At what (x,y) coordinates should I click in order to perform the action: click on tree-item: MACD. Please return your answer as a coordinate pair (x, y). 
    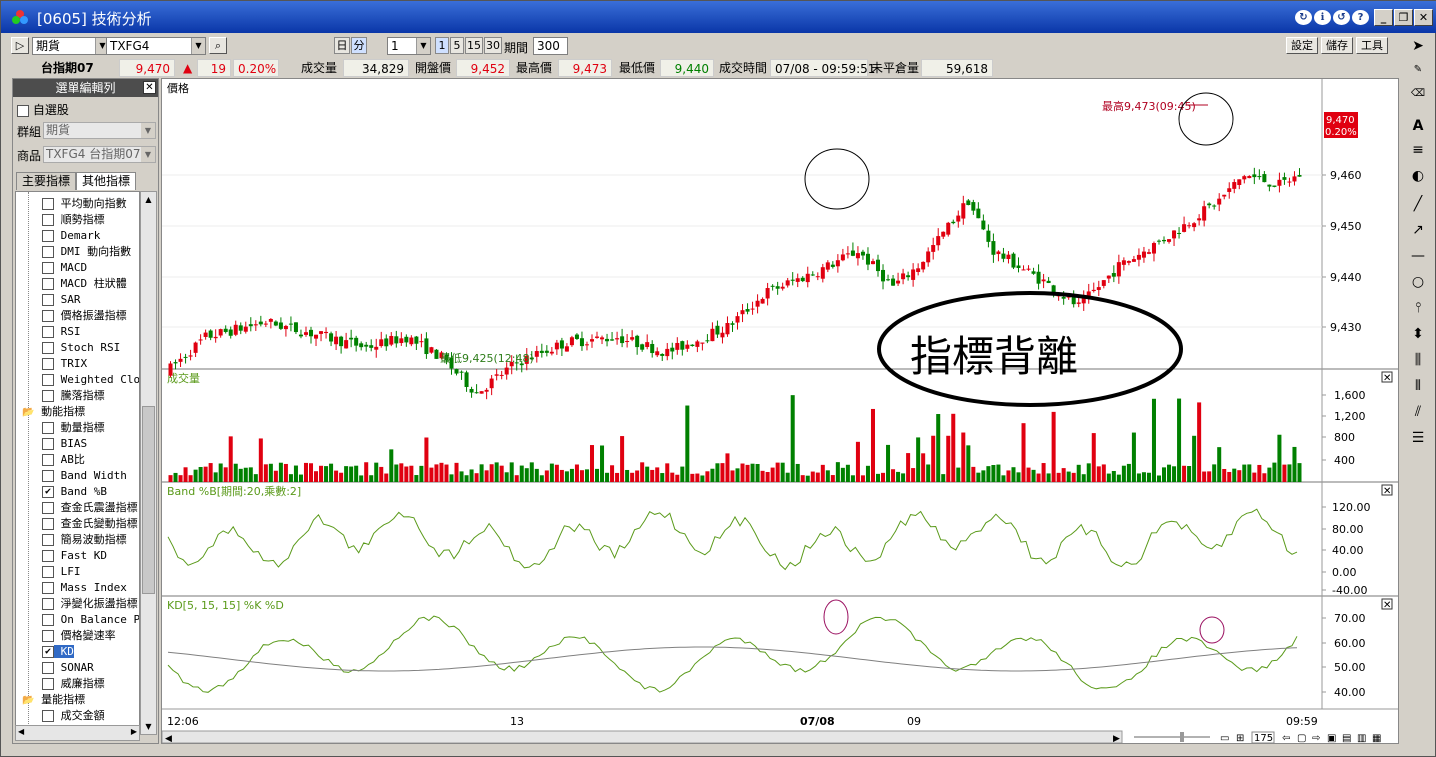
    Looking at the image, I should click on (64, 268).